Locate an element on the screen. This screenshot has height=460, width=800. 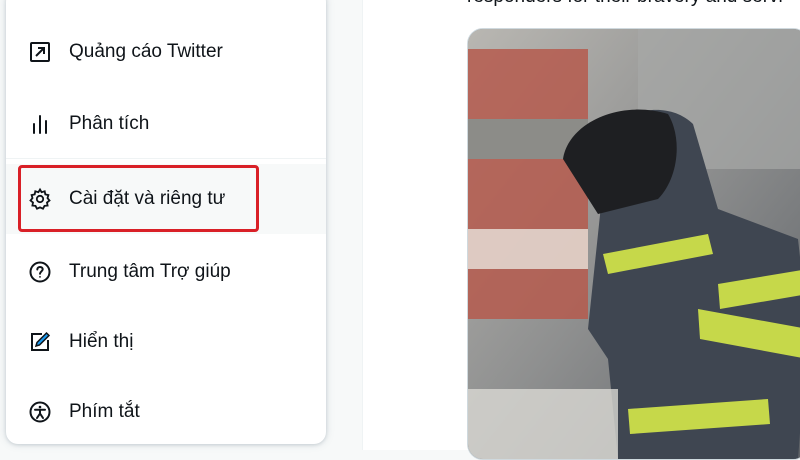
help-icon is located at coordinates (40, 272).